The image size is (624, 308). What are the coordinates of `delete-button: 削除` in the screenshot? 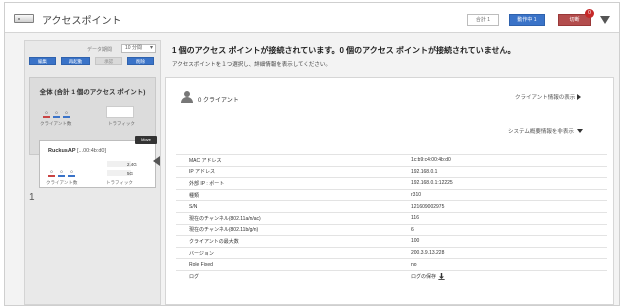 It's located at (140, 61).